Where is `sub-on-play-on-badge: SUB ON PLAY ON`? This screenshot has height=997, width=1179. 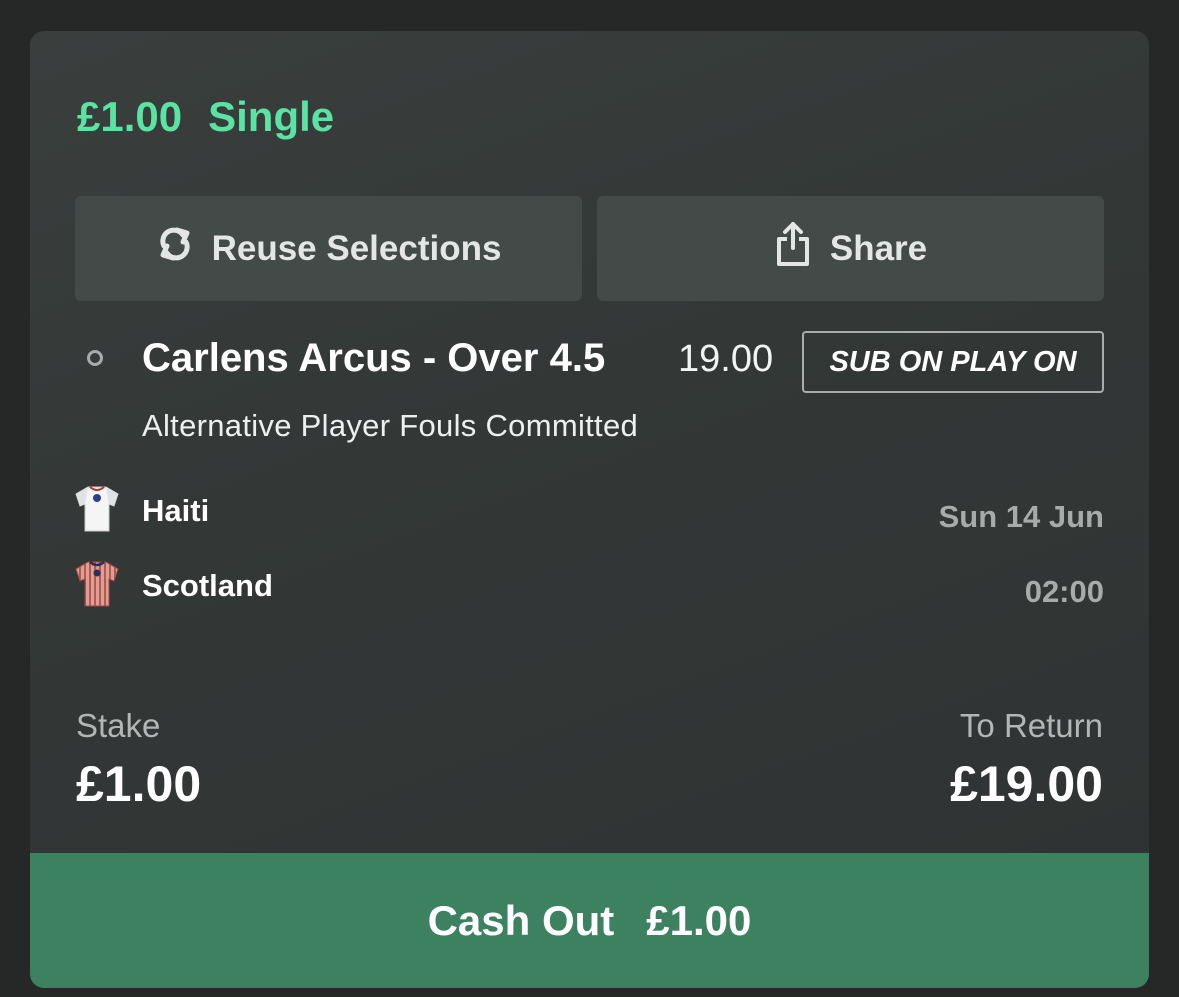 sub-on-play-on-badge: SUB ON PLAY ON is located at coordinates (953, 362).